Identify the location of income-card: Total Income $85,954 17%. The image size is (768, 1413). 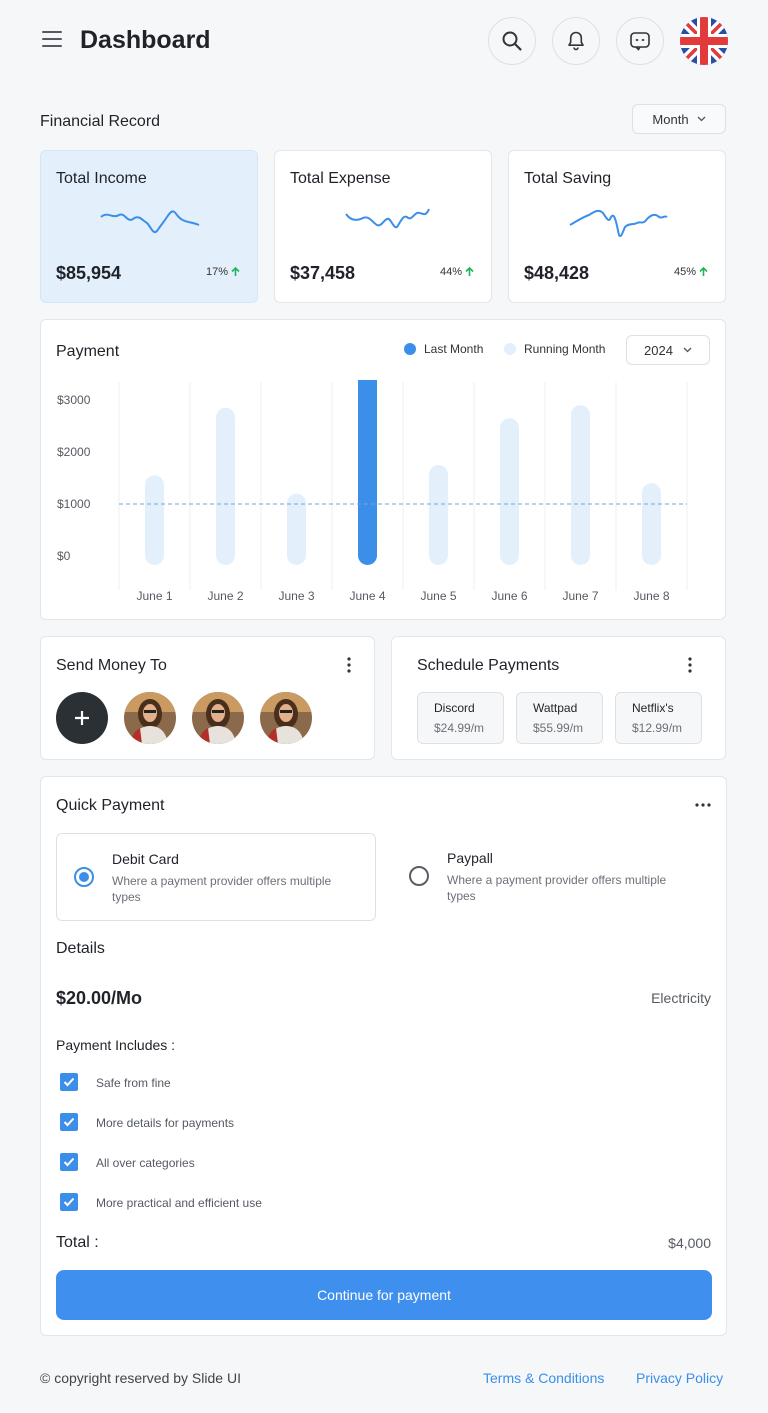
(149, 226).